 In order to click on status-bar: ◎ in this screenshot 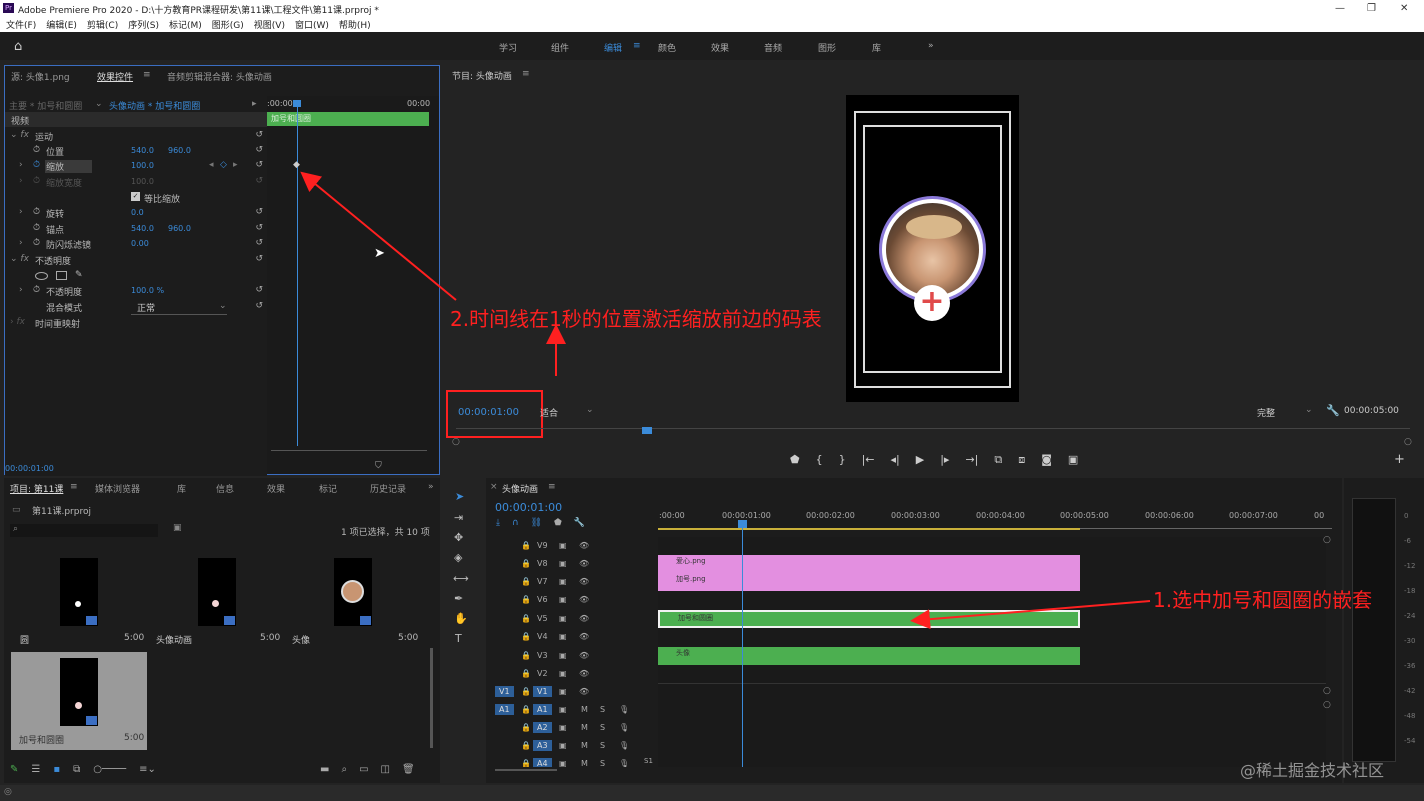, I will do `click(712, 793)`.